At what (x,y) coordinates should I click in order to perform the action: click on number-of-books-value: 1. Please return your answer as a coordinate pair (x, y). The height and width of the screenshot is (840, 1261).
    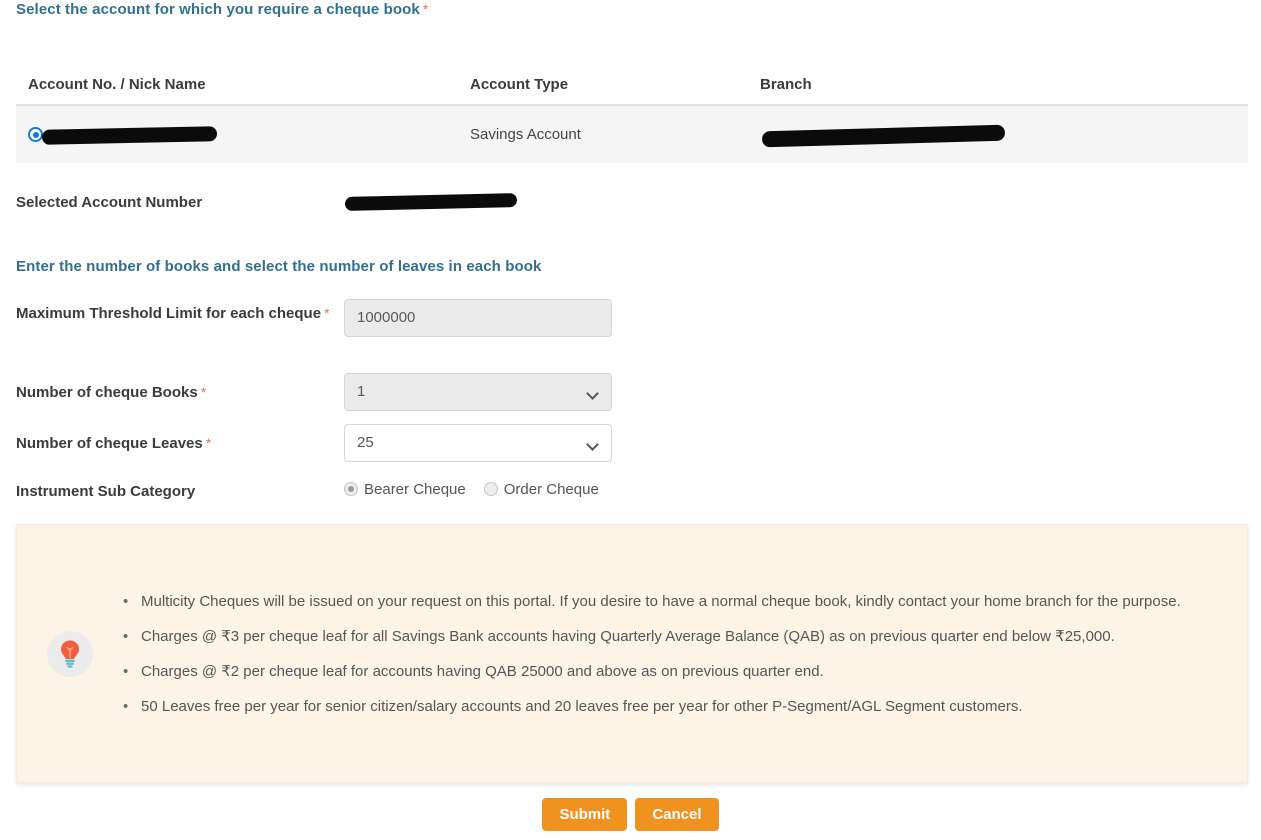
    Looking at the image, I should click on (361, 391).